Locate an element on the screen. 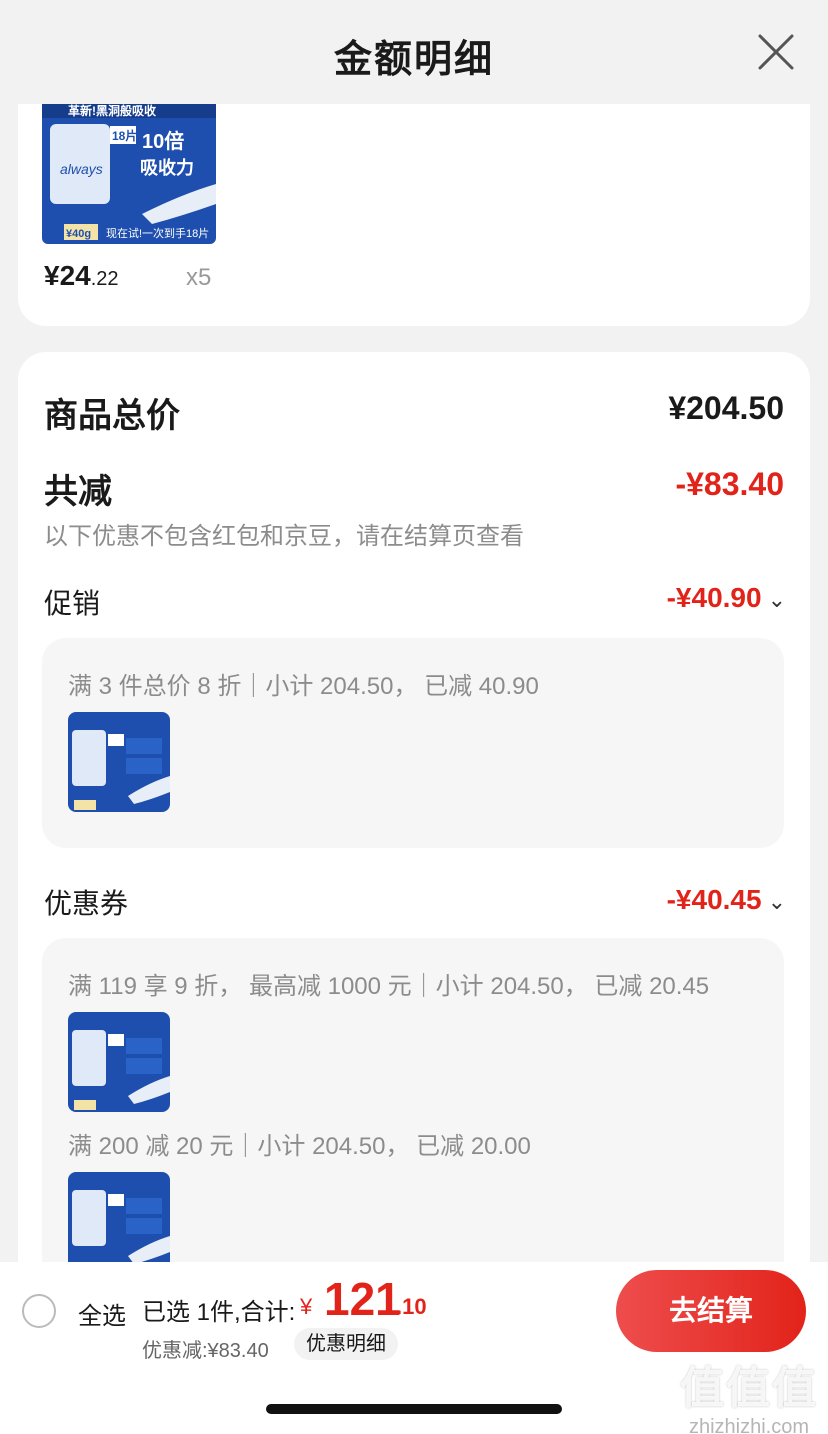 This screenshot has width=828, height=1434. select-all-radio is located at coordinates (39, 1311).